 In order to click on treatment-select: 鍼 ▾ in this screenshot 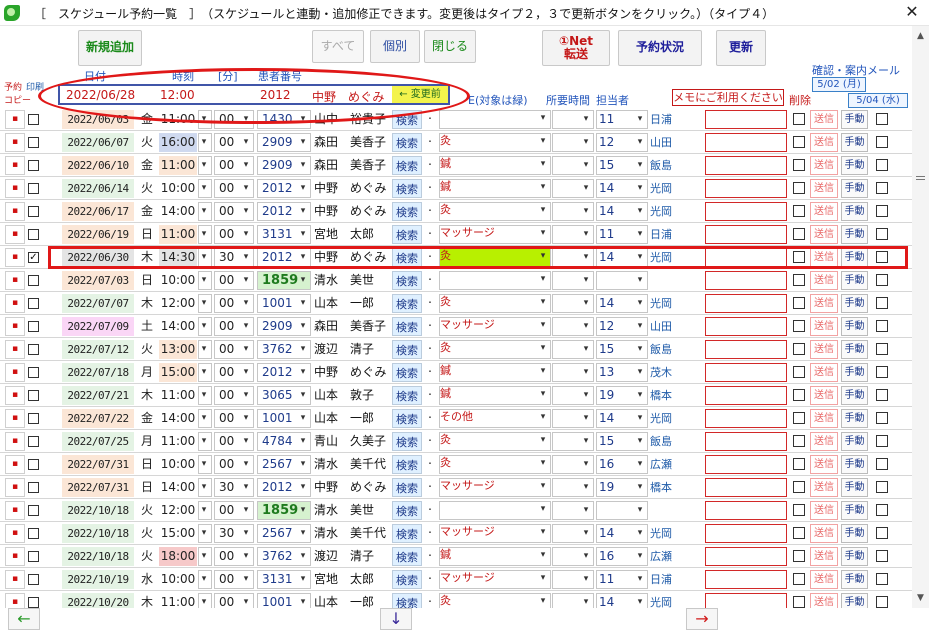, I will do `click(495, 372)`.